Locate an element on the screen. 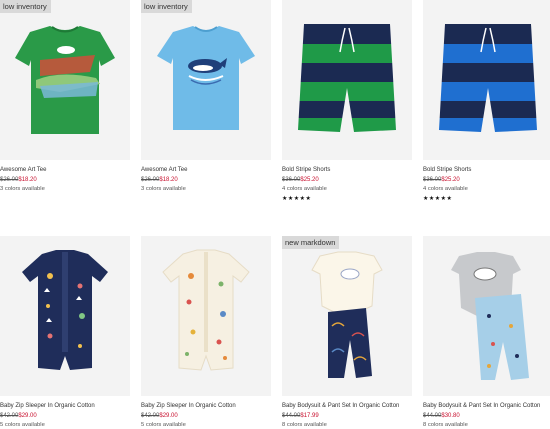  sale-price: $17.99 is located at coordinates (309, 416).